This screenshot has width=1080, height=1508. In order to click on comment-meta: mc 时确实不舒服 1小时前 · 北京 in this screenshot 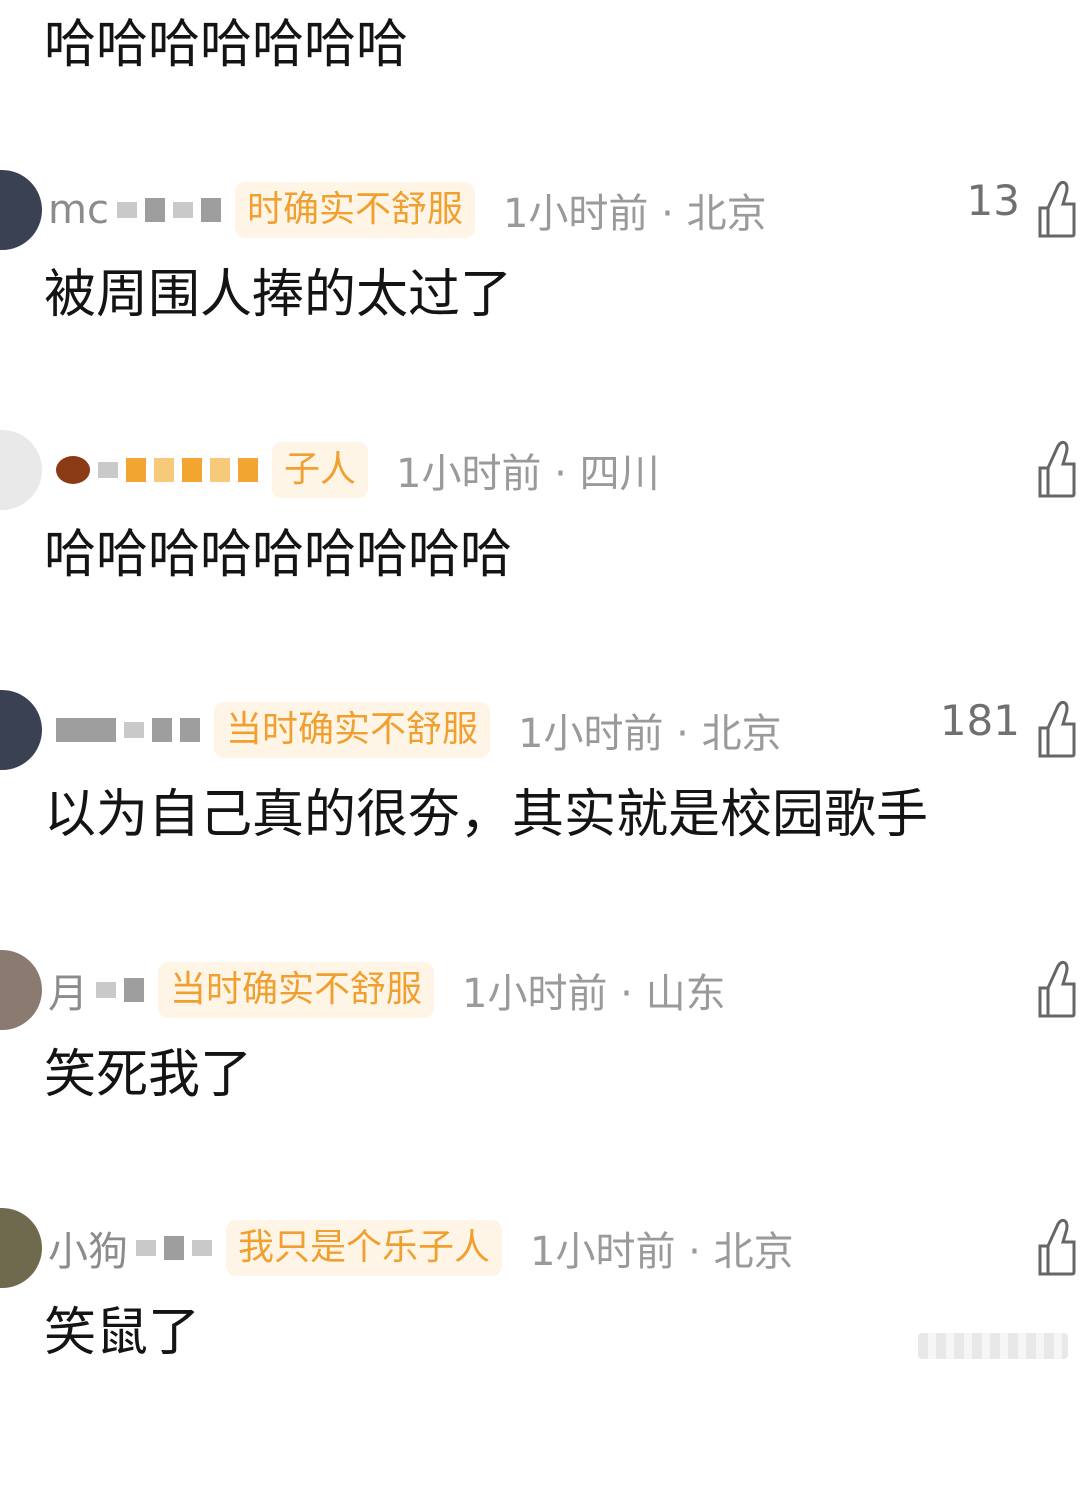, I will do `click(407, 210)`.